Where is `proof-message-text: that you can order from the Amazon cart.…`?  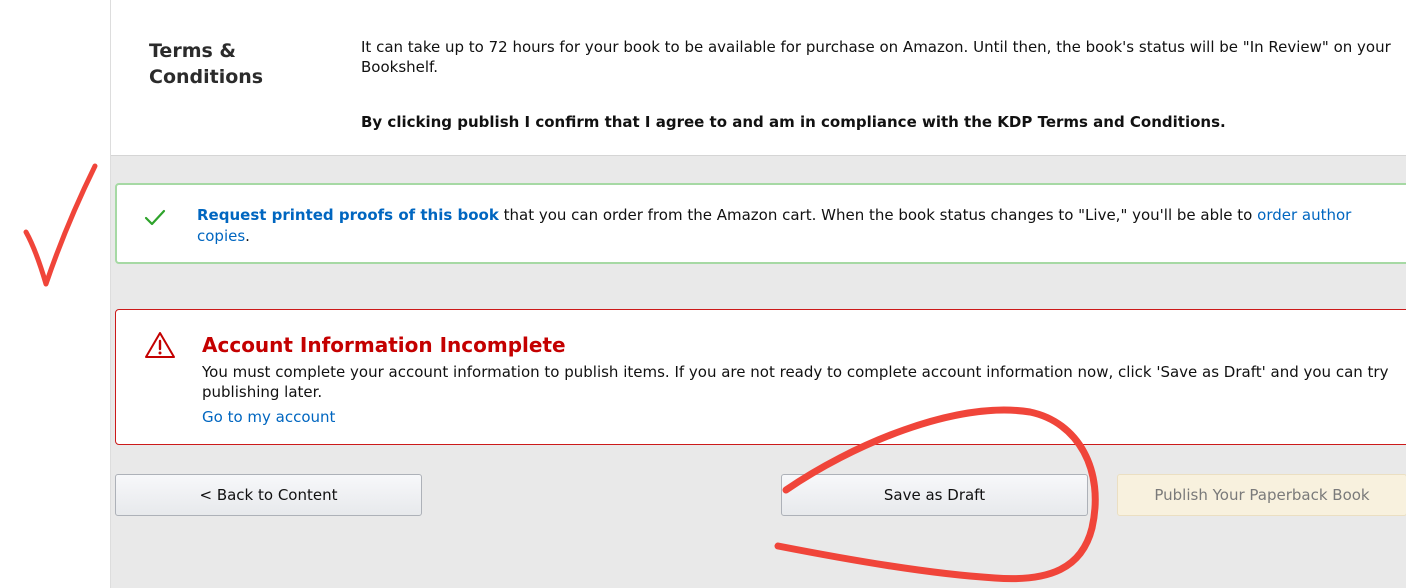 proof-message-text: that you can order from the Amazon cart.… is located at coordinates (878, 215).